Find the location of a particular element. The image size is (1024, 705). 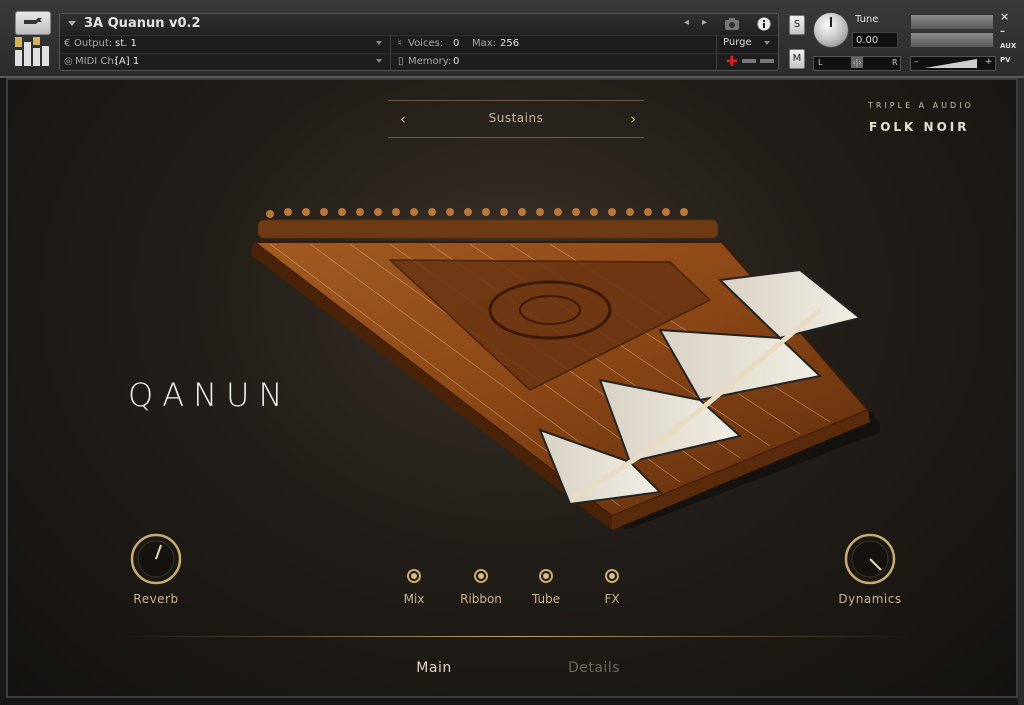

output-select: st. 1 is located at coordinates (126, 43).